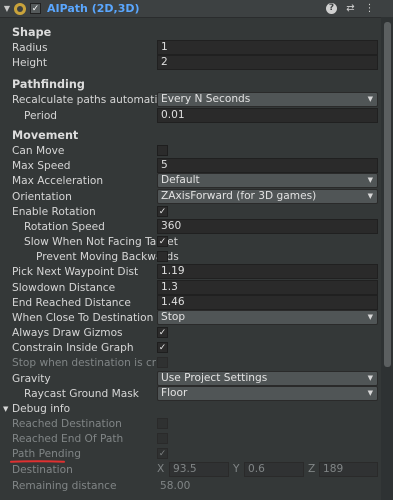 This screenshot has width=393, height=500. I want to click on end-reached-field: 1.46, so click(267, 302).